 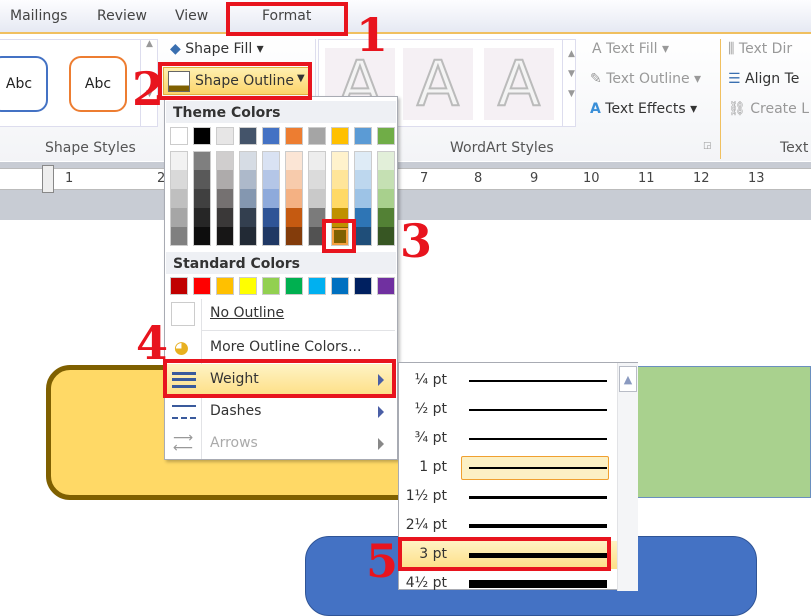 I want to click on scrollbar: ▲, so click(x=627, y=477).